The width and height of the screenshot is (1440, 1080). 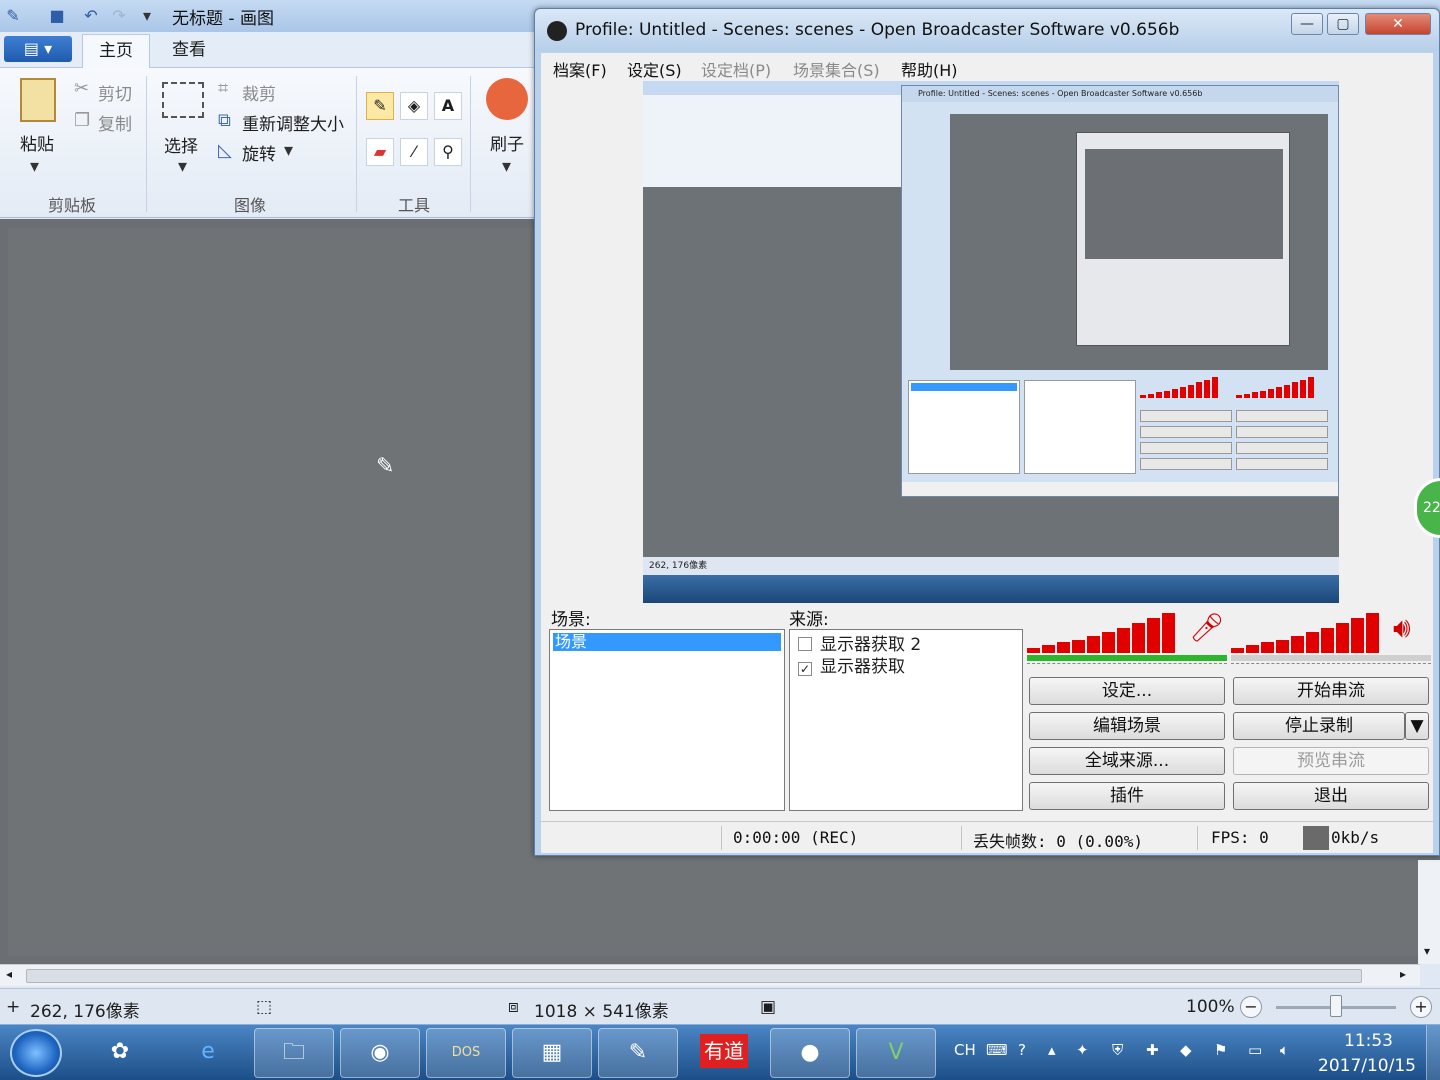 What do you see at coordinates (448, 106) in the screenshot?
I see `text-tool-icon: A` at bounding box center [448, 106].